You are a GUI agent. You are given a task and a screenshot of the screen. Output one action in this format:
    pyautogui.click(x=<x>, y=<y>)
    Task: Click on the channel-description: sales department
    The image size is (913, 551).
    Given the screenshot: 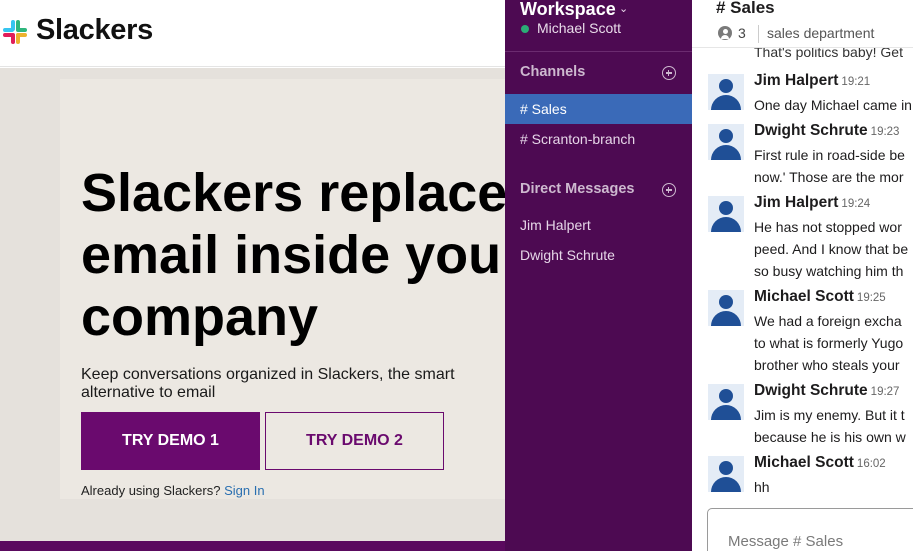 What is the action you would take?
    pyautogui.click(x=821, y=33)
    